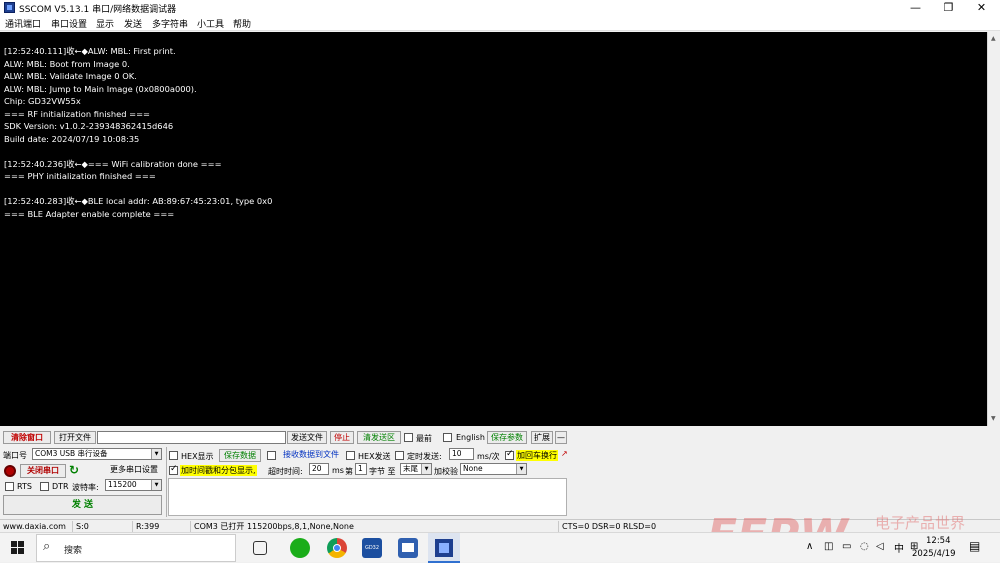  I want to click on terminal-line: SDK Version: v1.0.2-239348362415d646, so click(89, 126).